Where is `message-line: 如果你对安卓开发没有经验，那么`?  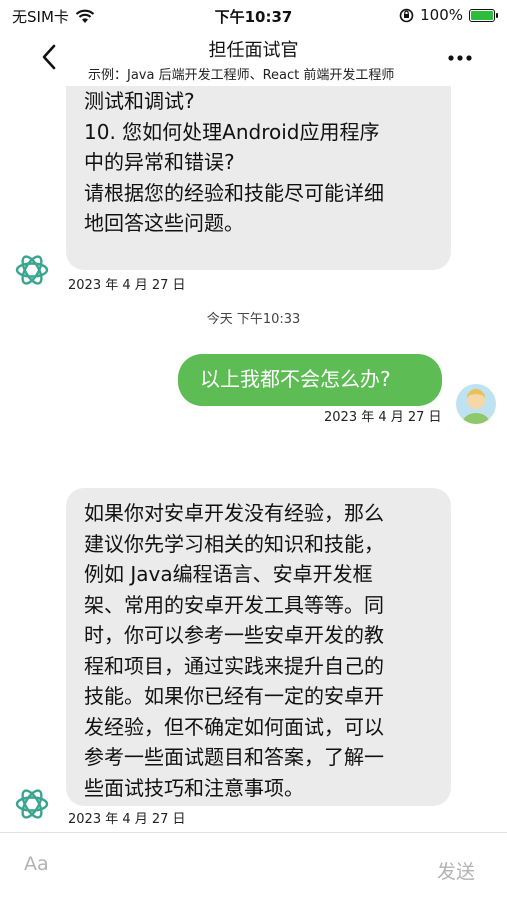 message-line: 如果你对安卓开发没有经验，那么 is located at coordinates (234, 513).